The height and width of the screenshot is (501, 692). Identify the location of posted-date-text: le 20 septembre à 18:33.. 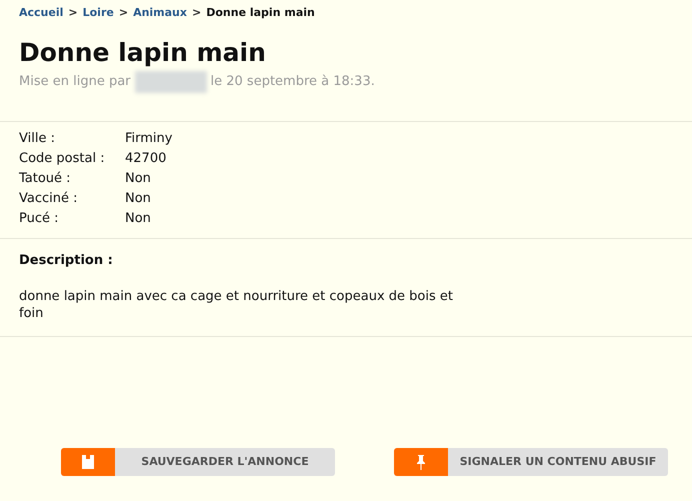
(292, 81).